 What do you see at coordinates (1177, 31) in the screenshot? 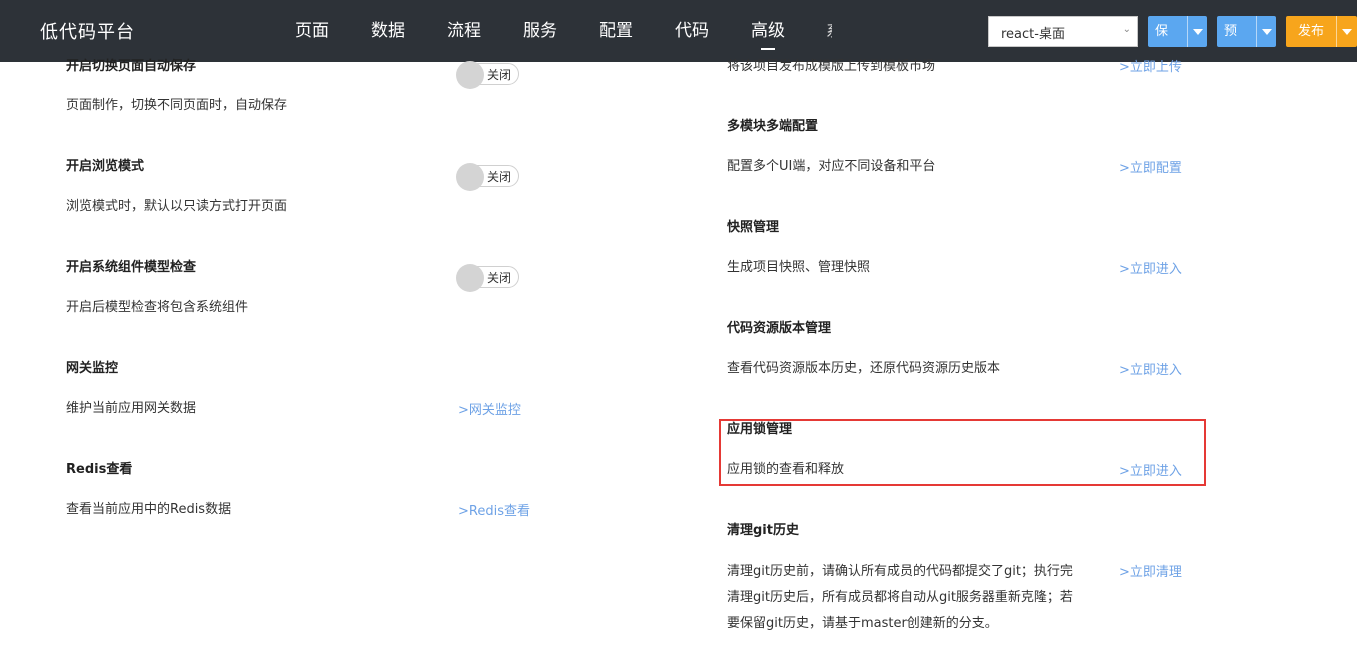
I see `save-button: 保存` at bounding box center [1177, 31].